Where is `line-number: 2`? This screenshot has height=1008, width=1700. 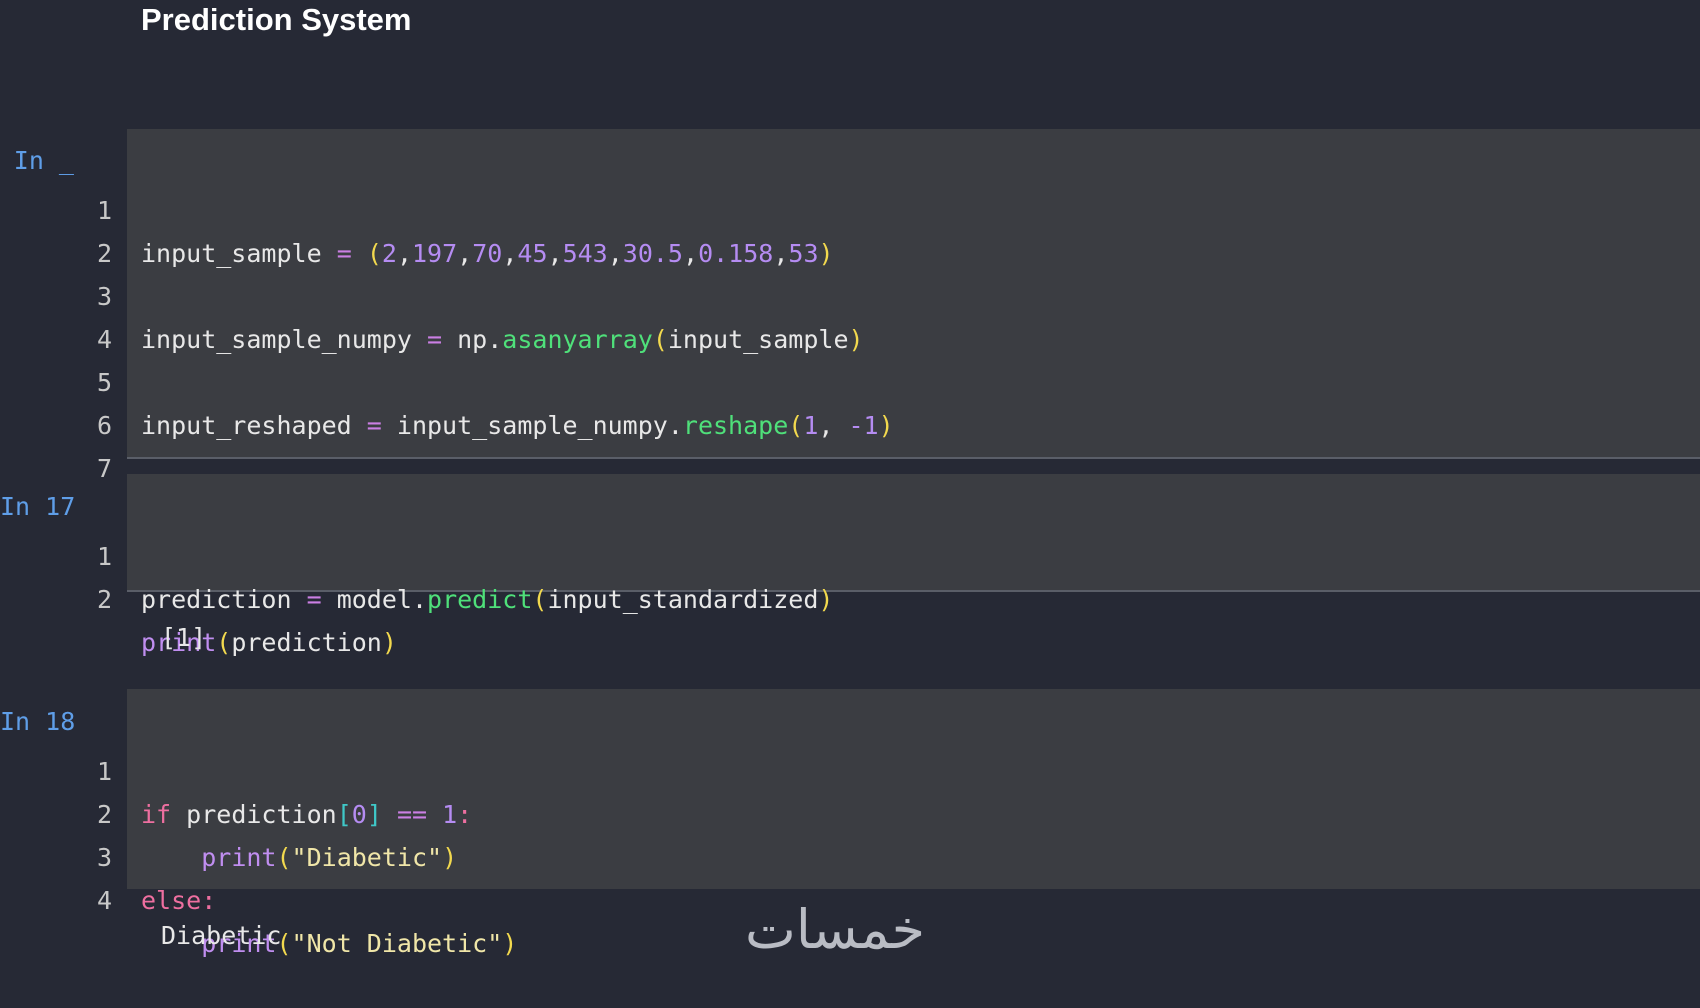
line-number: 2 is located at coordinates (104, 599).